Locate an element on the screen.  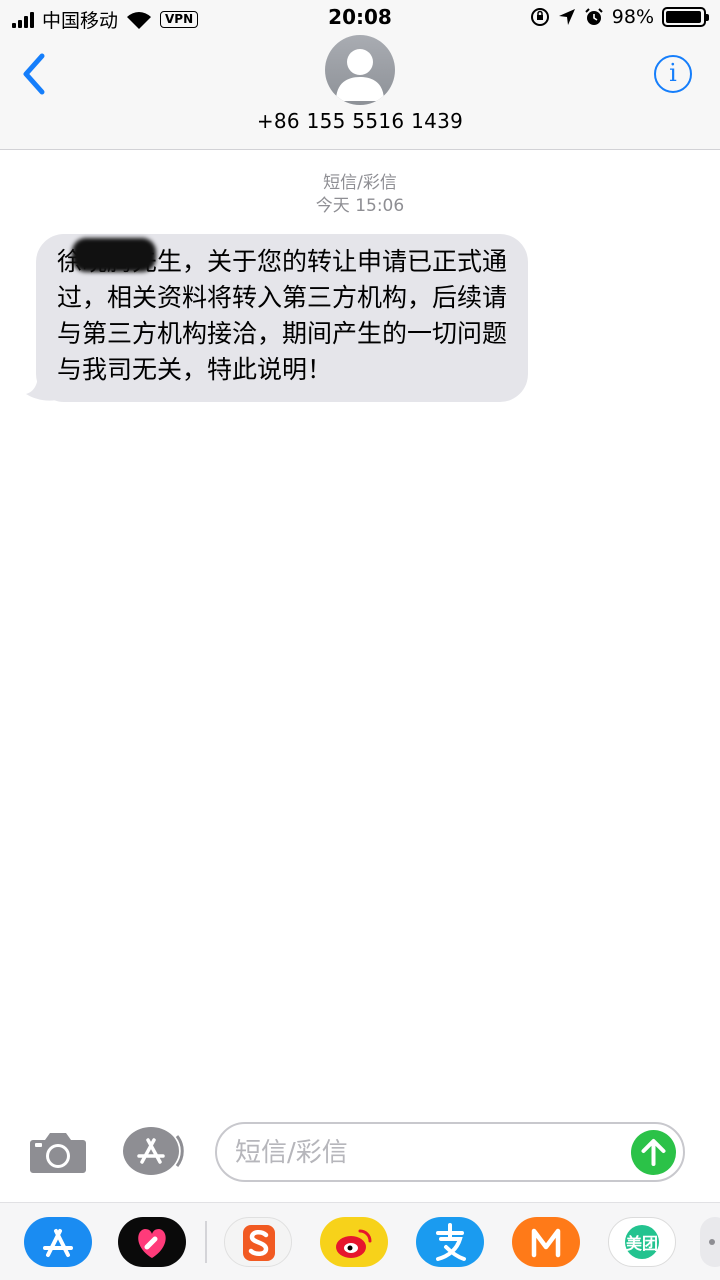
message-meta: 短信/彩信 今天 15:06 is located at coordinates (360, 195).